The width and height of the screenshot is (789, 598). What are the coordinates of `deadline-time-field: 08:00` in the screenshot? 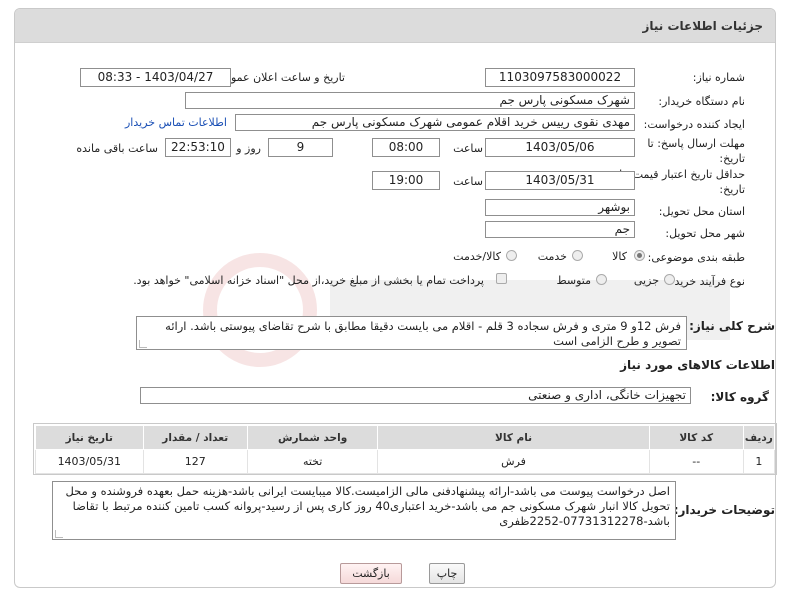 It's located at (406, 147).